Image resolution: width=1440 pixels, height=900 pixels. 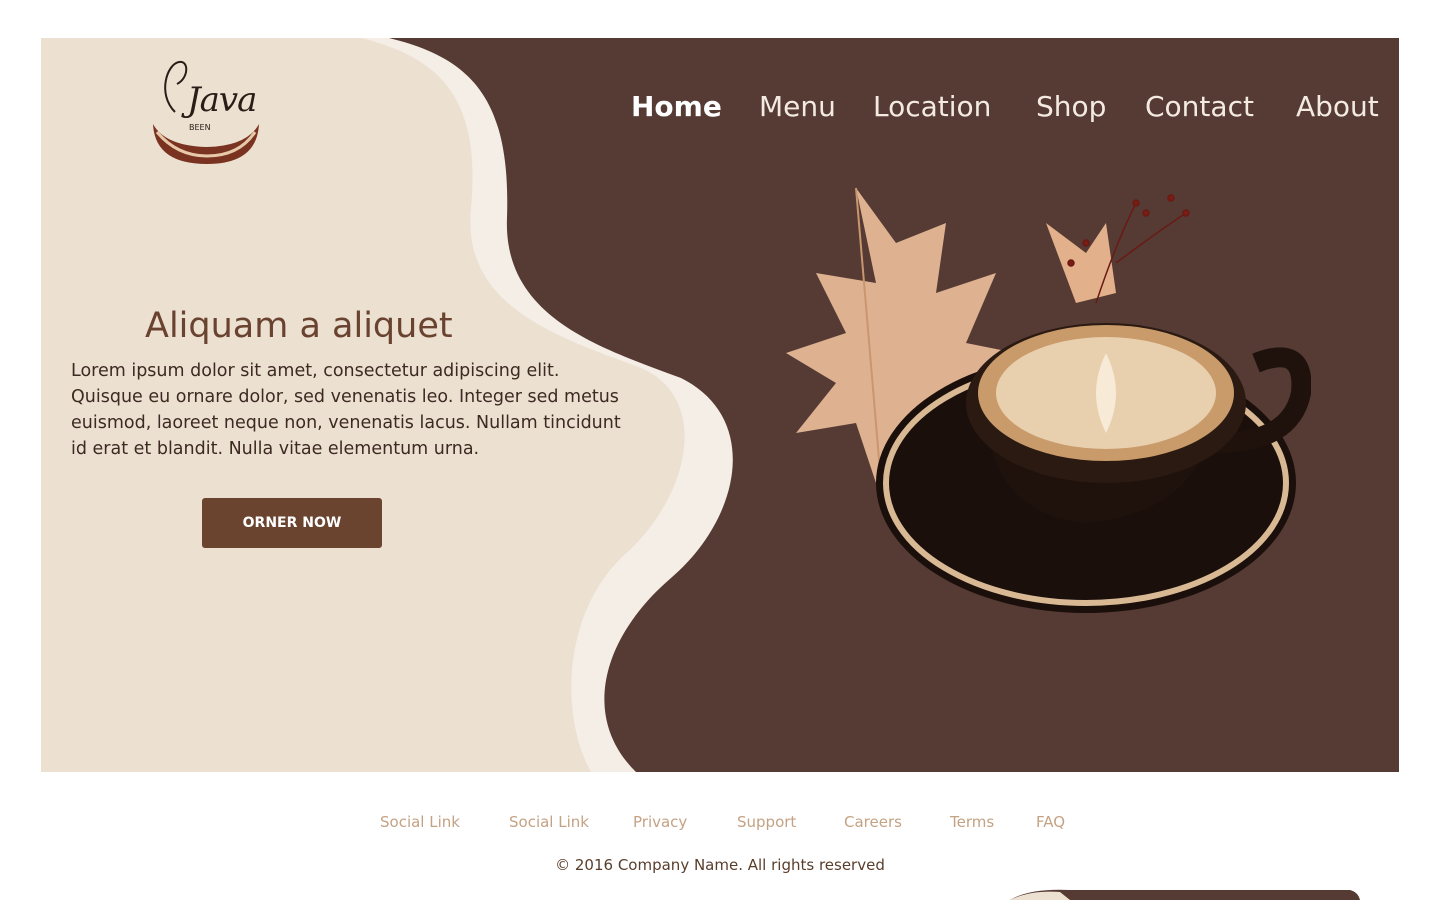 I want to click on nav-item-shop: Shop, so click(x=1071, y=106).